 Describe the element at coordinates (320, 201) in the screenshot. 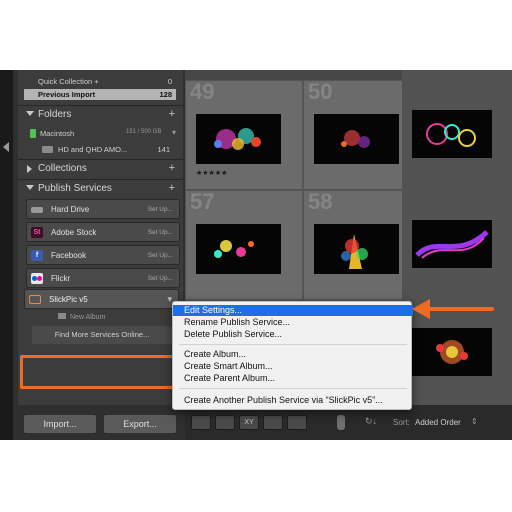

I see `cell-number: 58` at that location.